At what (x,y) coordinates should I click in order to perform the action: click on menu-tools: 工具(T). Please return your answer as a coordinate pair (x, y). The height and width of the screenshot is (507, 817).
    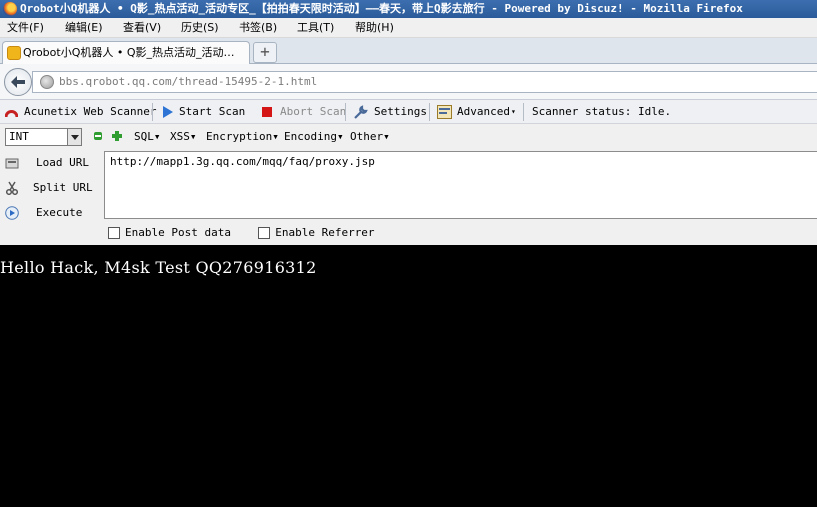
    Looking at the image, I should click on (315, 28).